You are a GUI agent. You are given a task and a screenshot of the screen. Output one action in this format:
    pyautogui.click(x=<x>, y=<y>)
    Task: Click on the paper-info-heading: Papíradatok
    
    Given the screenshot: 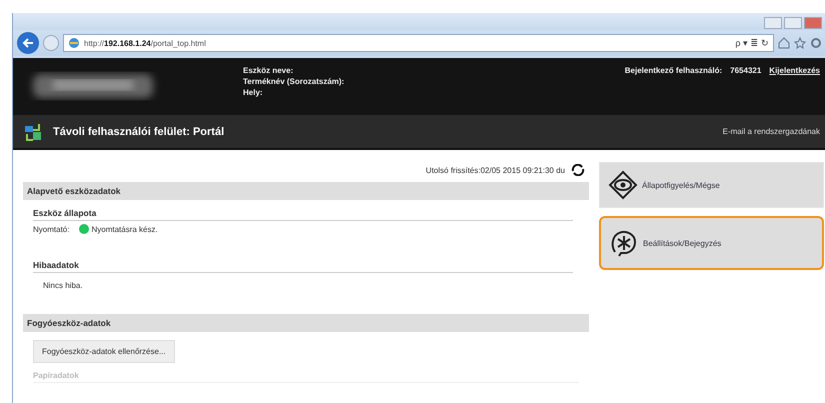 What is the action you would take?
    pyautogui.click(x=306, y=377)
    